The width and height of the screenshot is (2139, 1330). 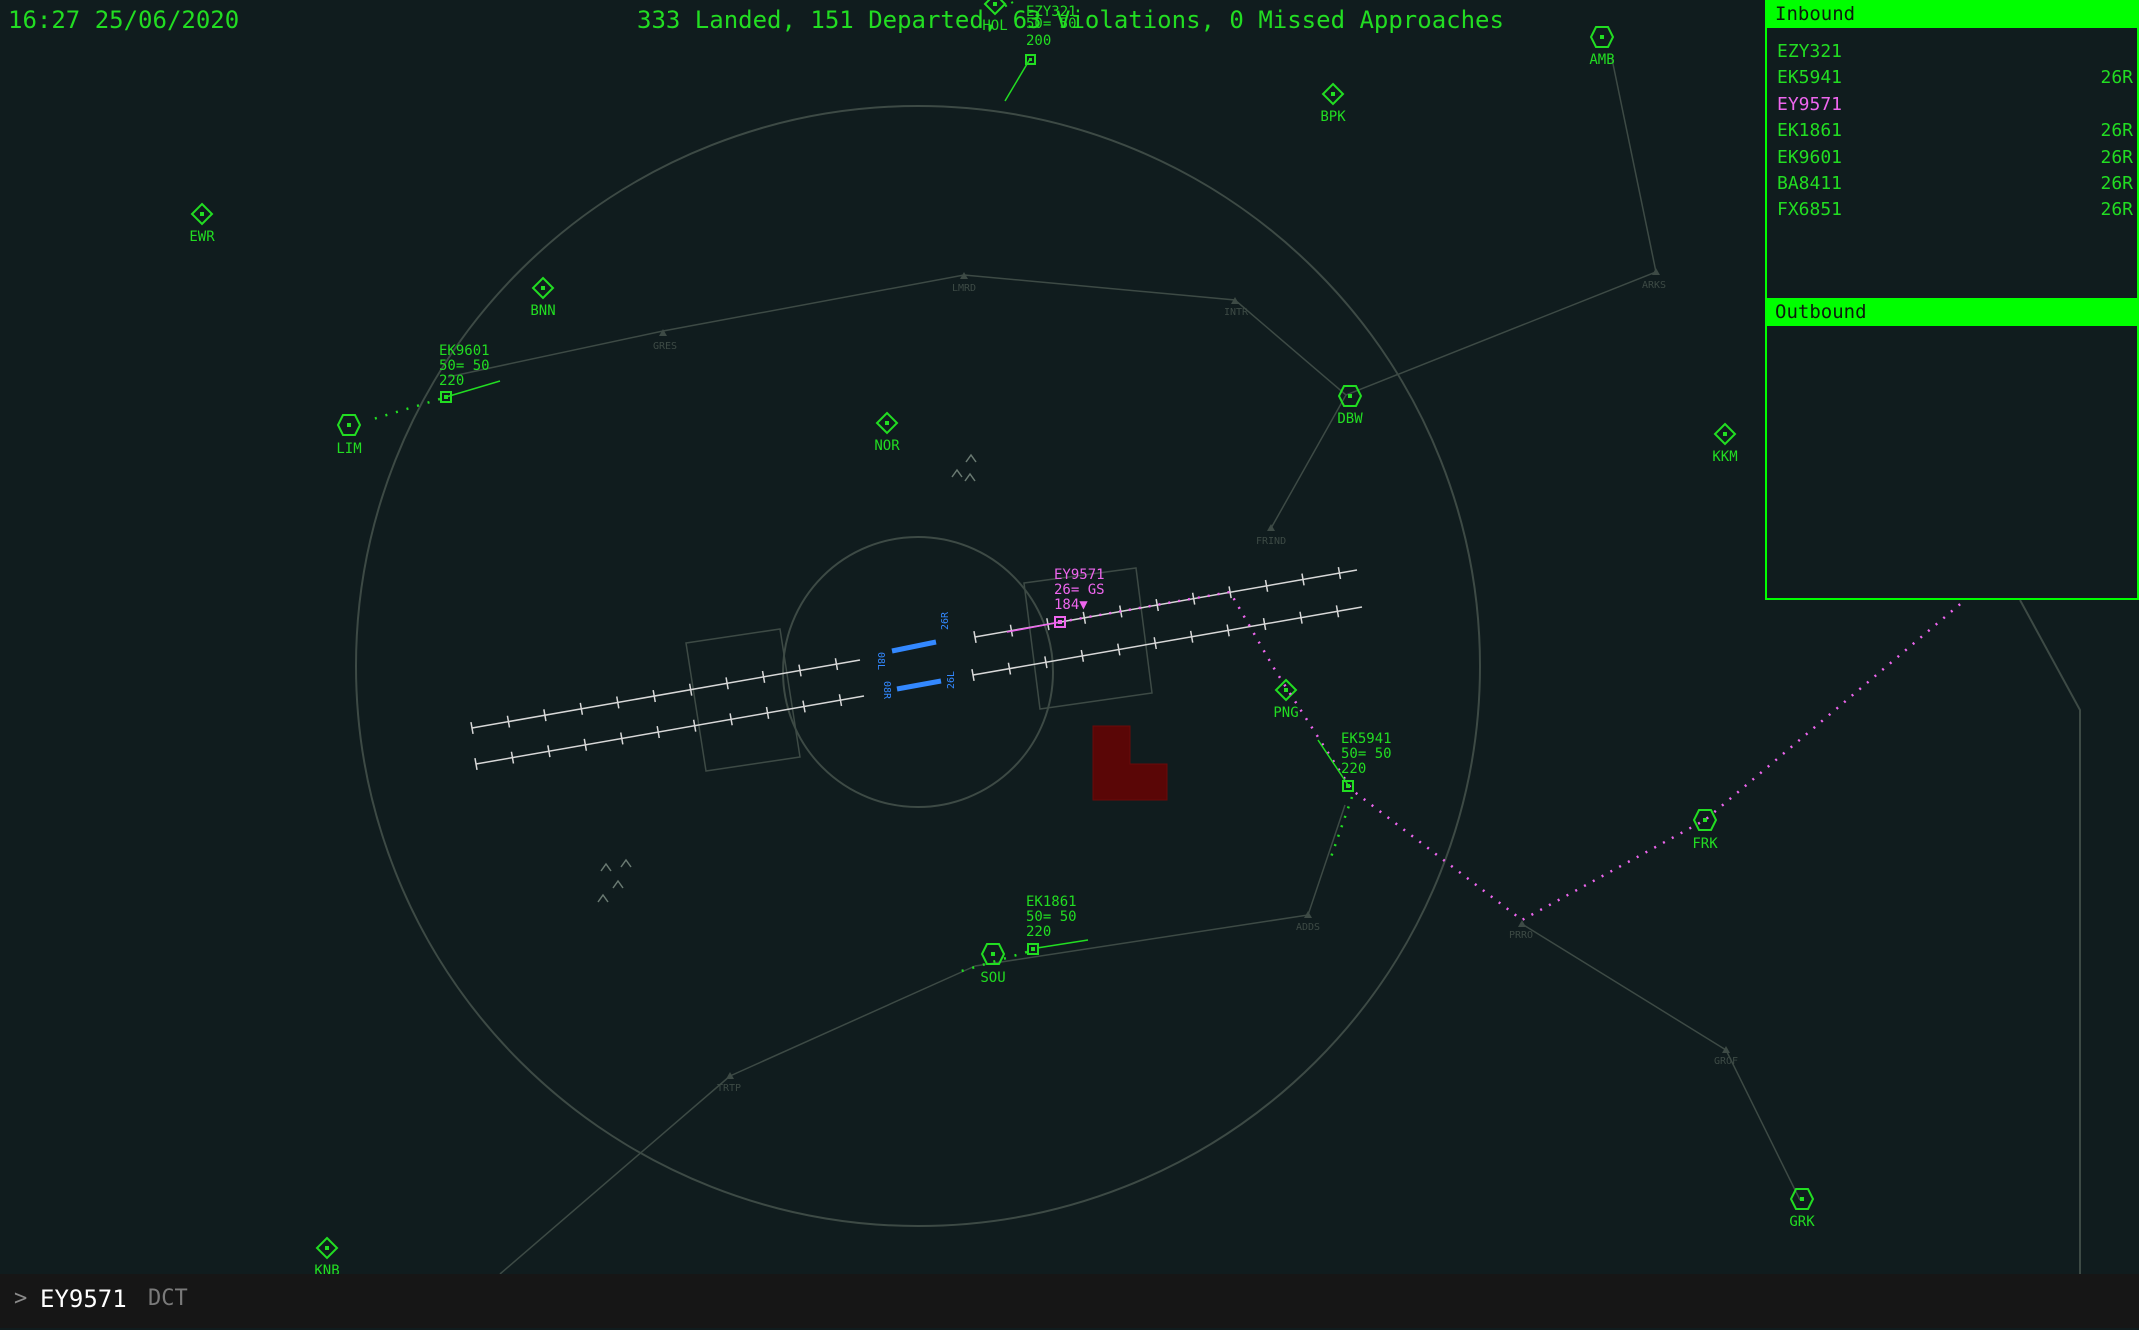 What do you see at coordinates (1366, 739) in the screenshot?
I see `svg-text: EK5941` at bounding box center [1366, 739].